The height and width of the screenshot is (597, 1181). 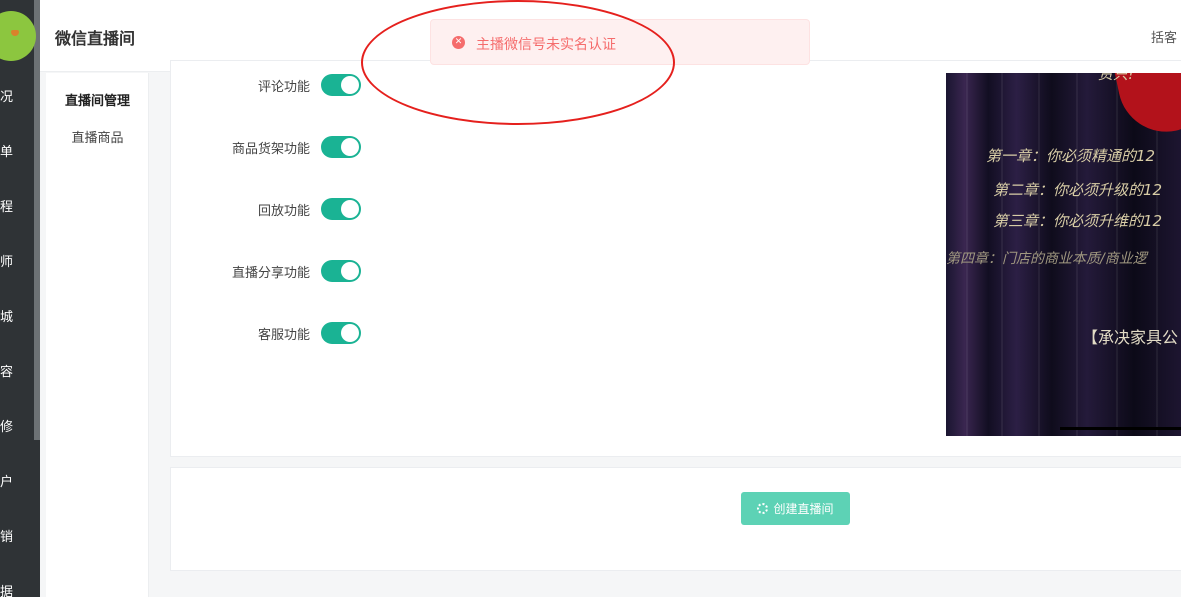 I want to click on sidebar-item-9: 销, so click(x=15, y=538).